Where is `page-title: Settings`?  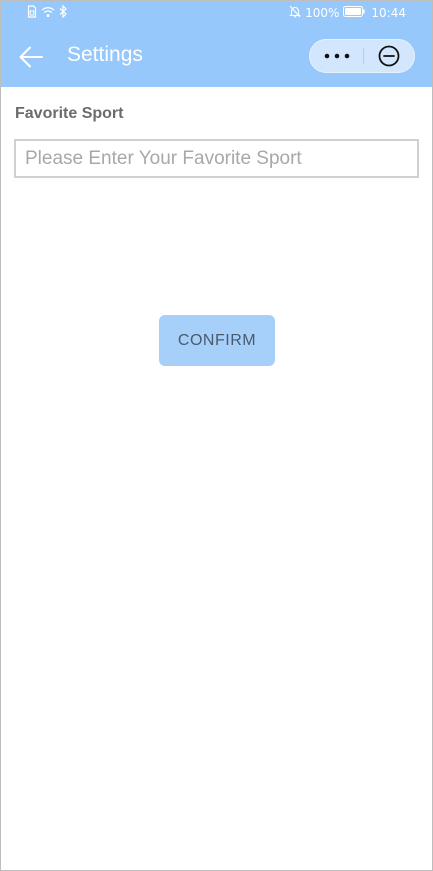 page-title: Settings is located at coordinates (105, 54).